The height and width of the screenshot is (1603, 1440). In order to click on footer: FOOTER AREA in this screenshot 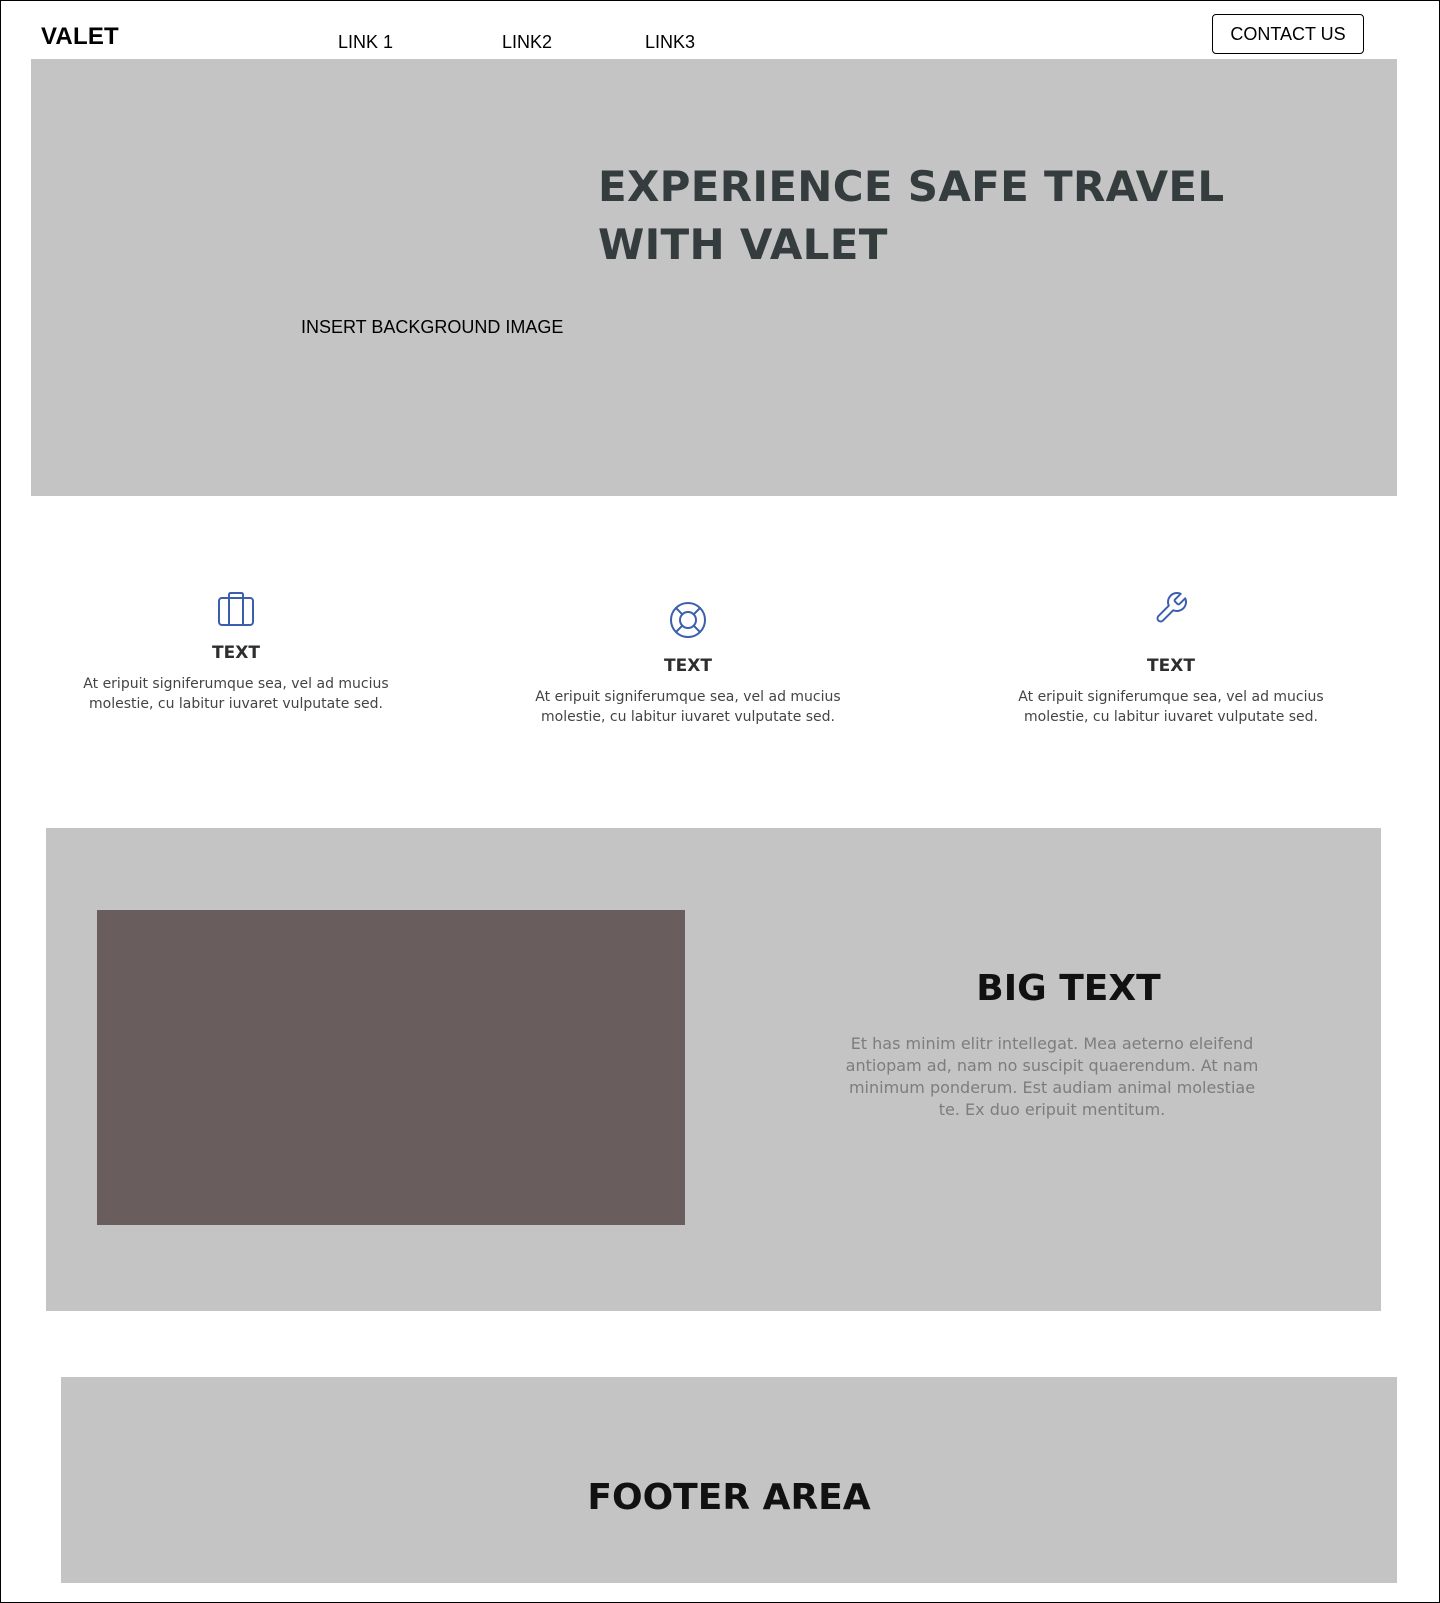, I will do `click(729, 1480)`.